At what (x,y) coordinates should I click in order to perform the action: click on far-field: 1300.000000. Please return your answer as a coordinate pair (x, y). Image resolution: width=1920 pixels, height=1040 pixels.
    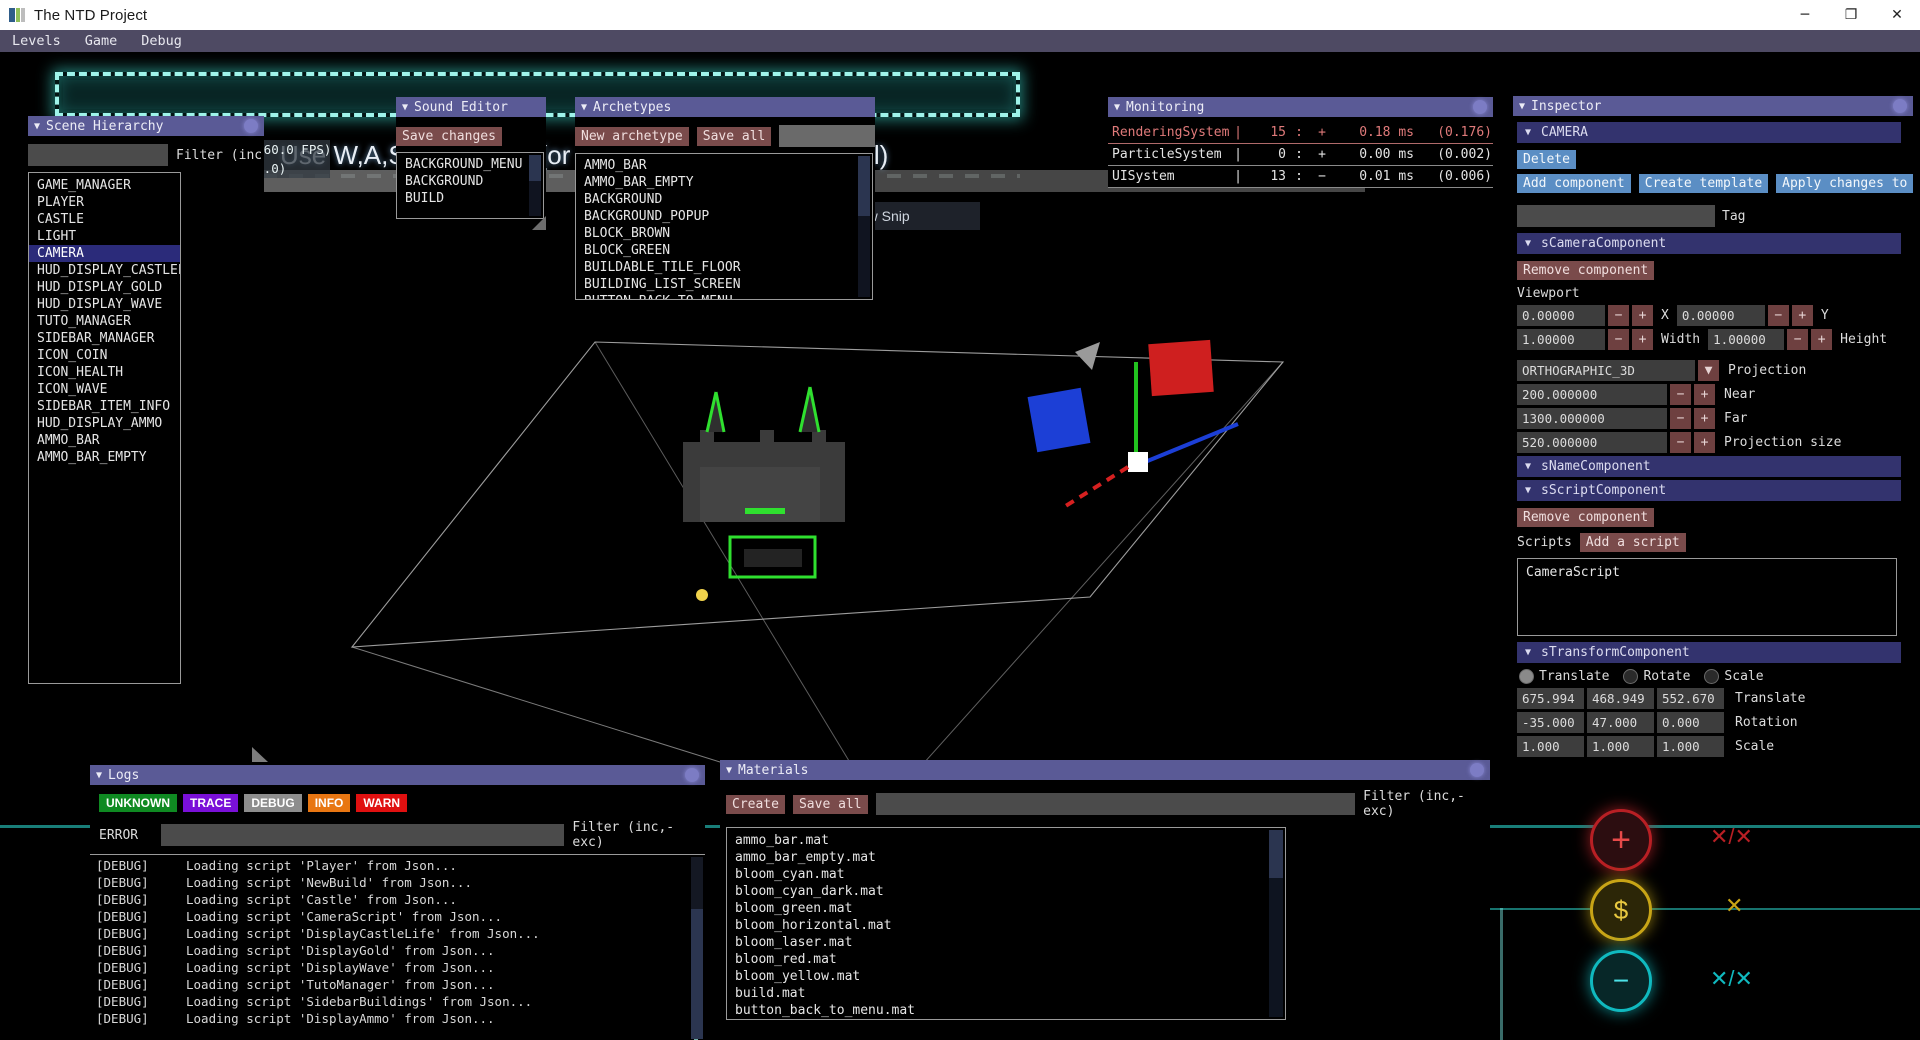
    Looking at the image, I should click on (1592, 418).